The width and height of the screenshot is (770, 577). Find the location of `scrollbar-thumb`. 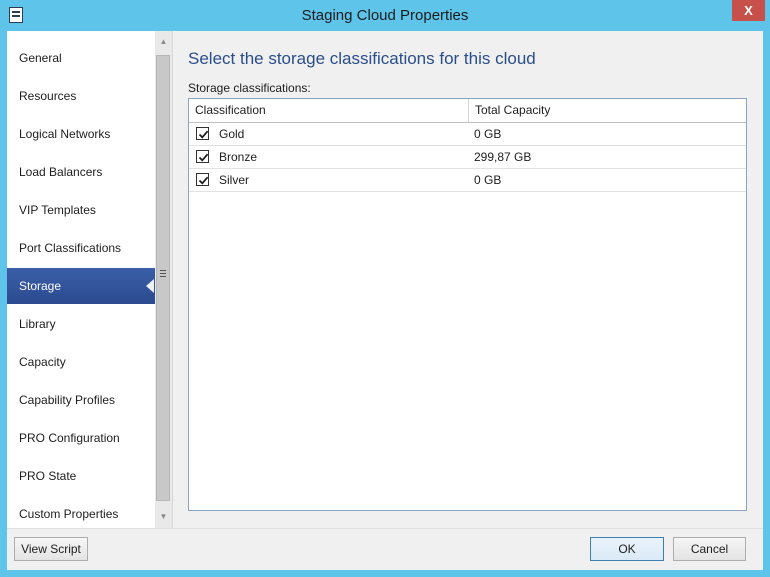

scrollbar-thumb is located at coordinates (163, 278).